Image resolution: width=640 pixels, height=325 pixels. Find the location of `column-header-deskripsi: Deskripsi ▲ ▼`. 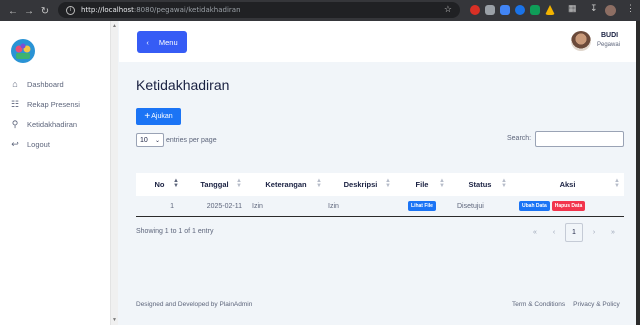

column-header-deskripsi: Deskripsi ▲ ▼ is located at coordinates (360, 184).